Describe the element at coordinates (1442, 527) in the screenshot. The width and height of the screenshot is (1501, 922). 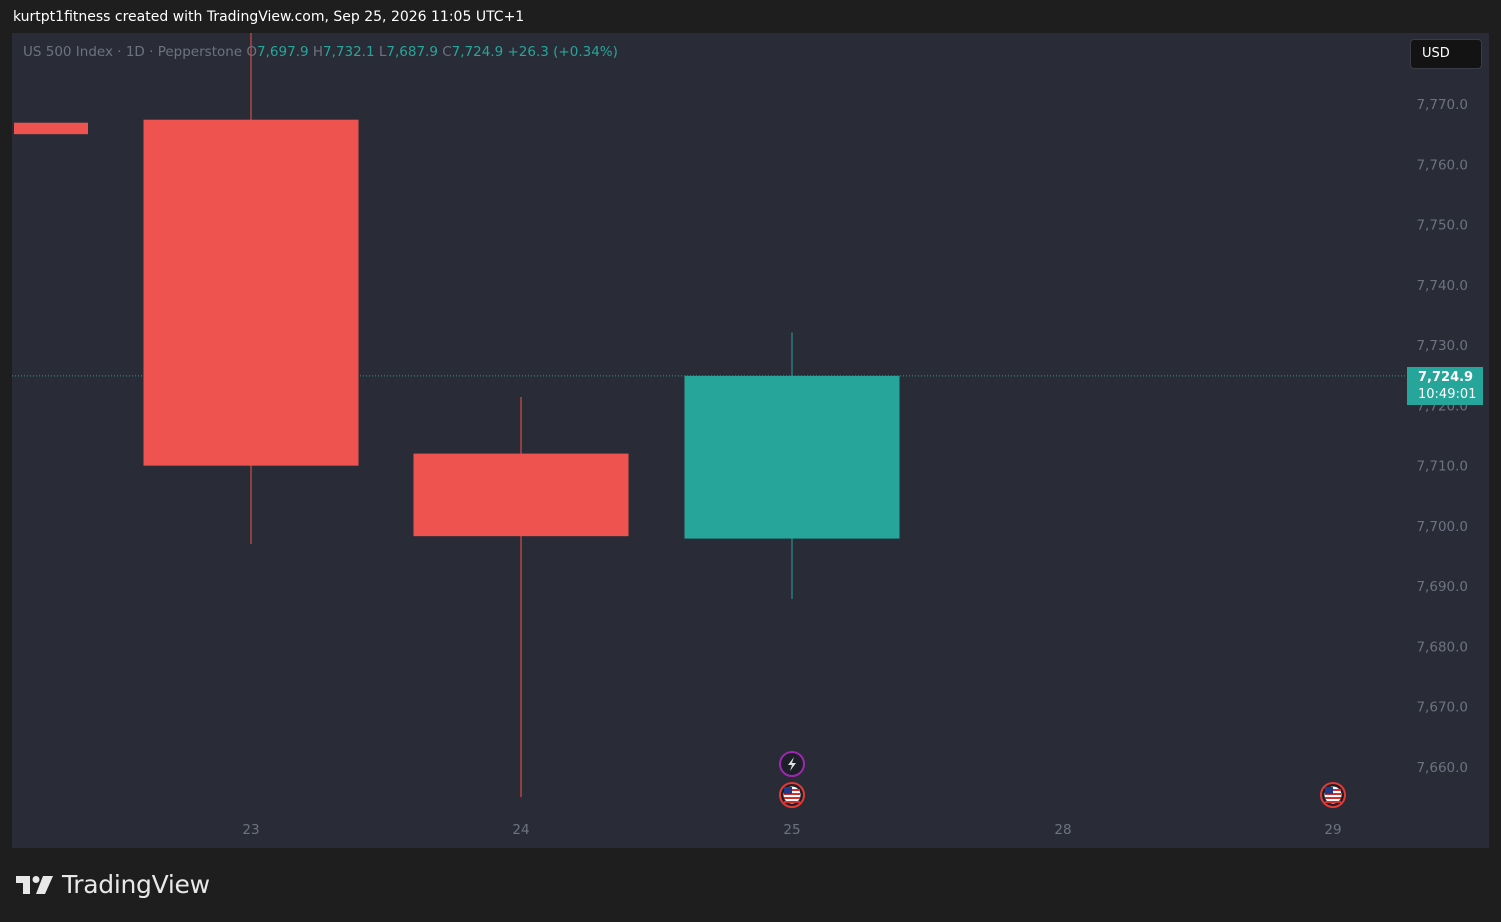
I see `price-tick-label: 7,700.0` at that location.